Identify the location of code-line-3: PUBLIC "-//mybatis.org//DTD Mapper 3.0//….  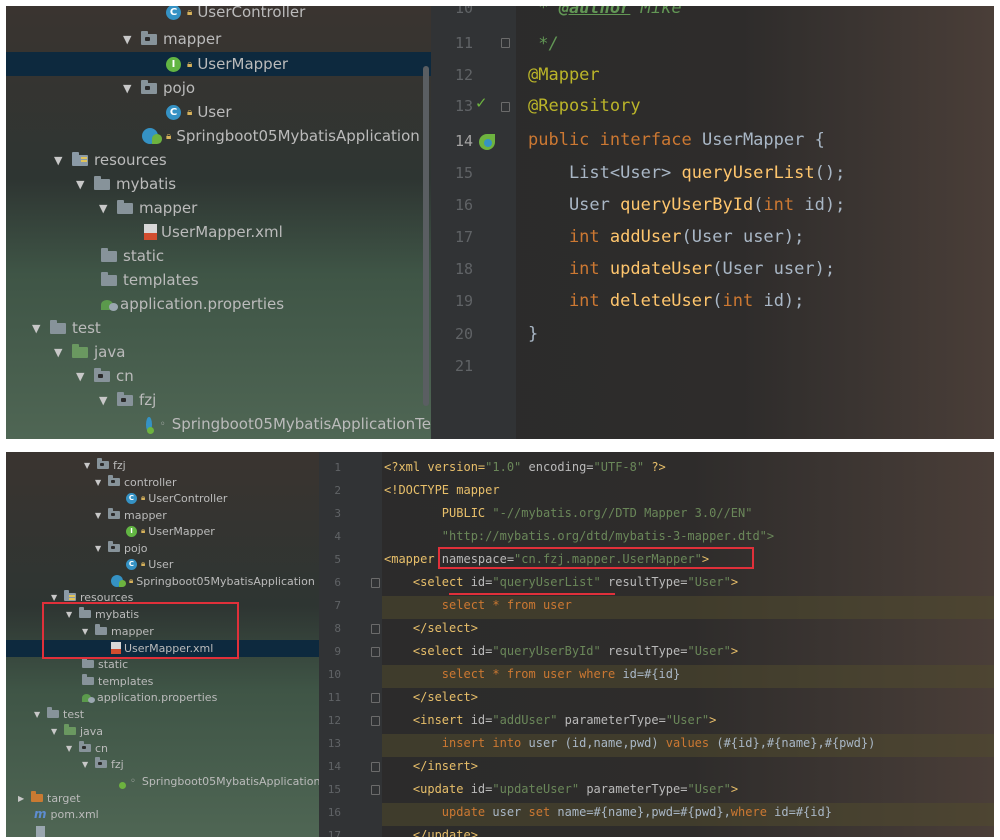
(568, 513).